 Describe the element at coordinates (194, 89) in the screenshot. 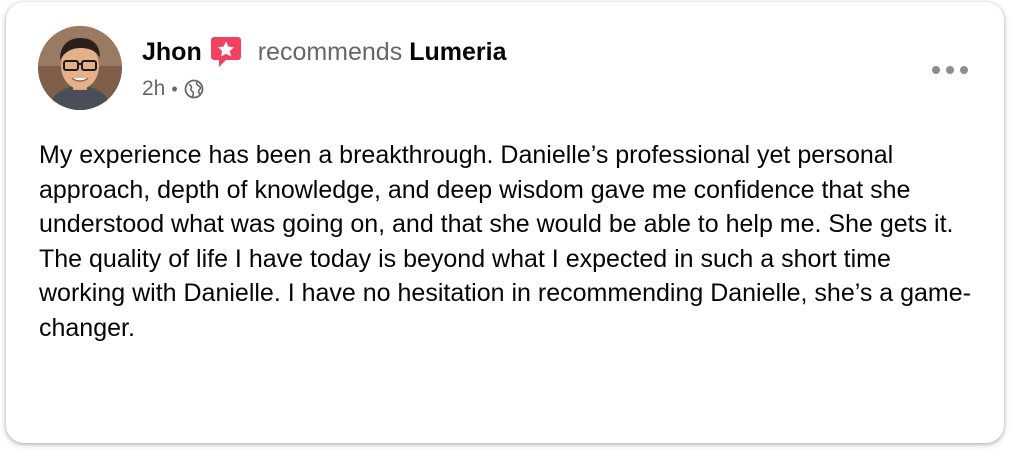

I see `globe-icon` at that location.